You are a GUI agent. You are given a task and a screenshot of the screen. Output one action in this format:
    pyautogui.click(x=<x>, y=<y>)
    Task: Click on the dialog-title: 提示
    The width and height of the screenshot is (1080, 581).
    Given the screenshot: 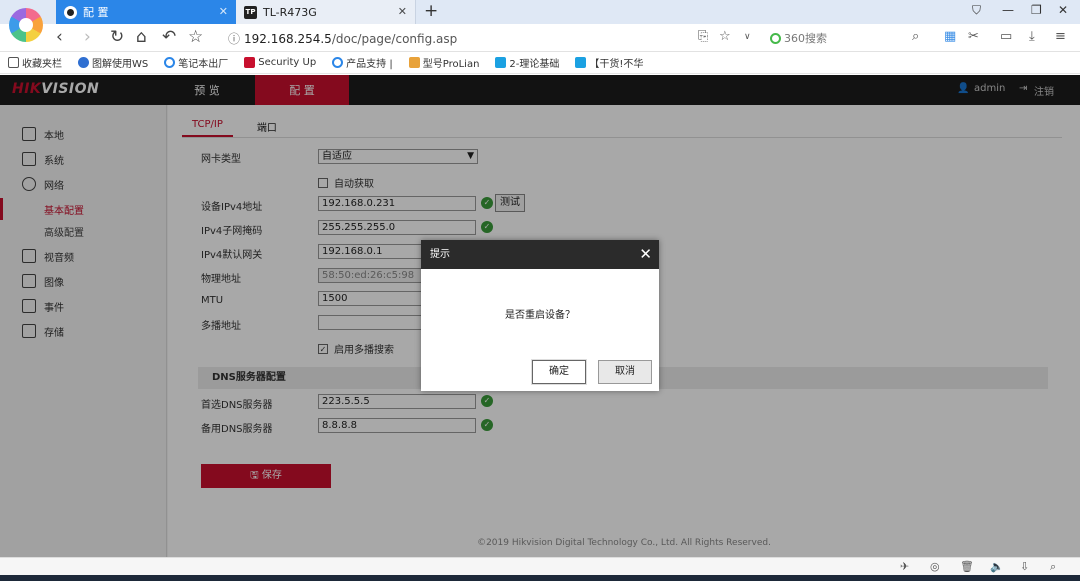 What is the action you would take?
    pyautogui.click(x=440, y=254)
    